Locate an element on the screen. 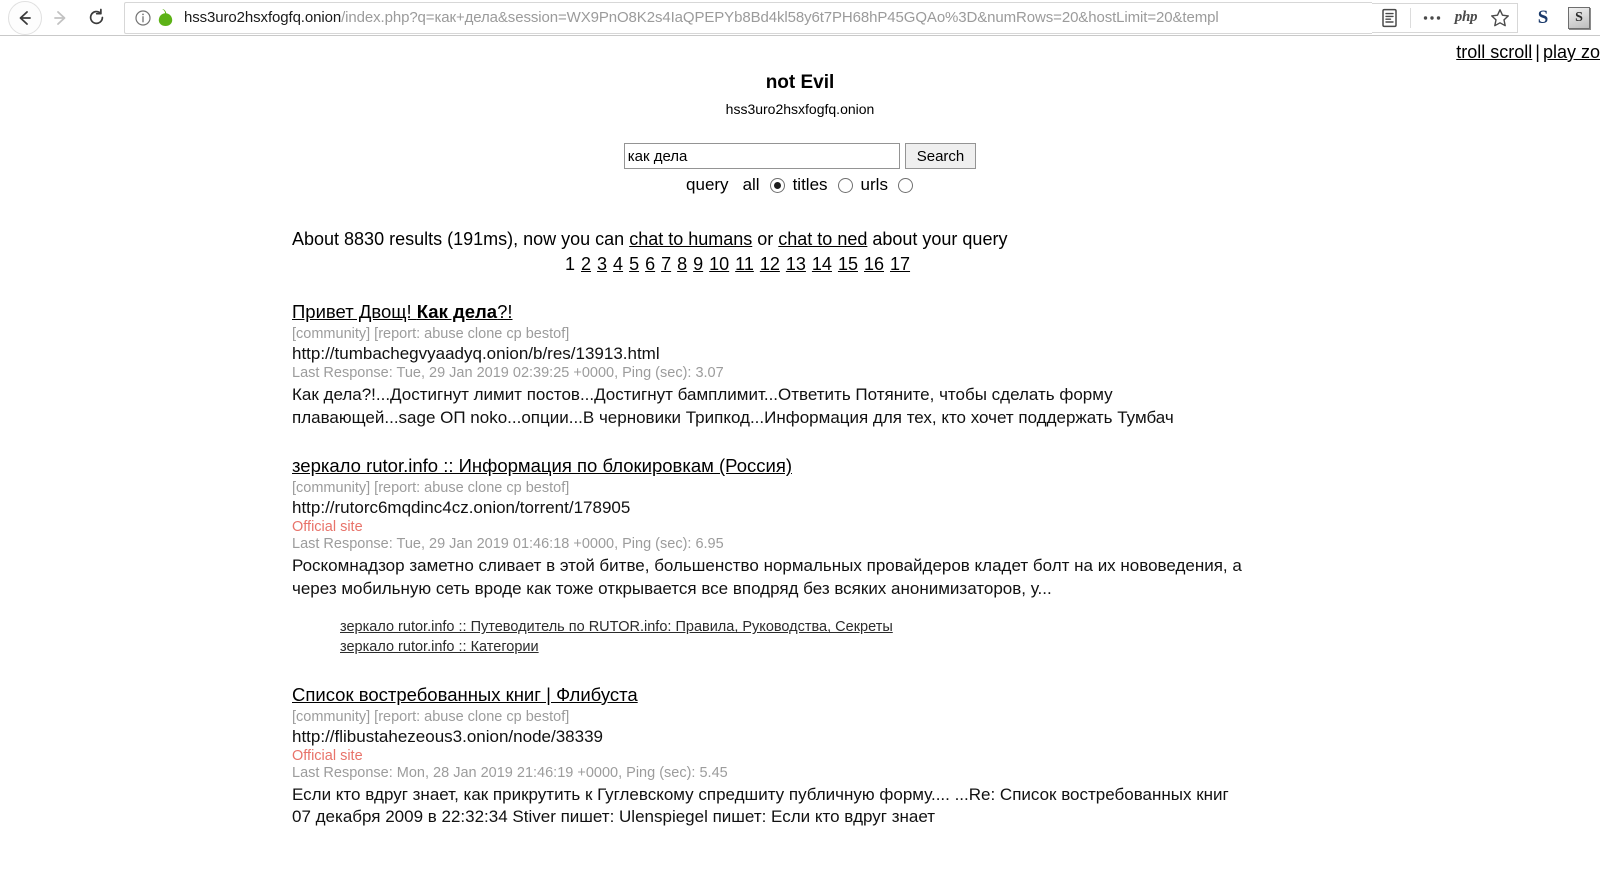  pagination-page-15: 15 is located at coordinates (848, 264).